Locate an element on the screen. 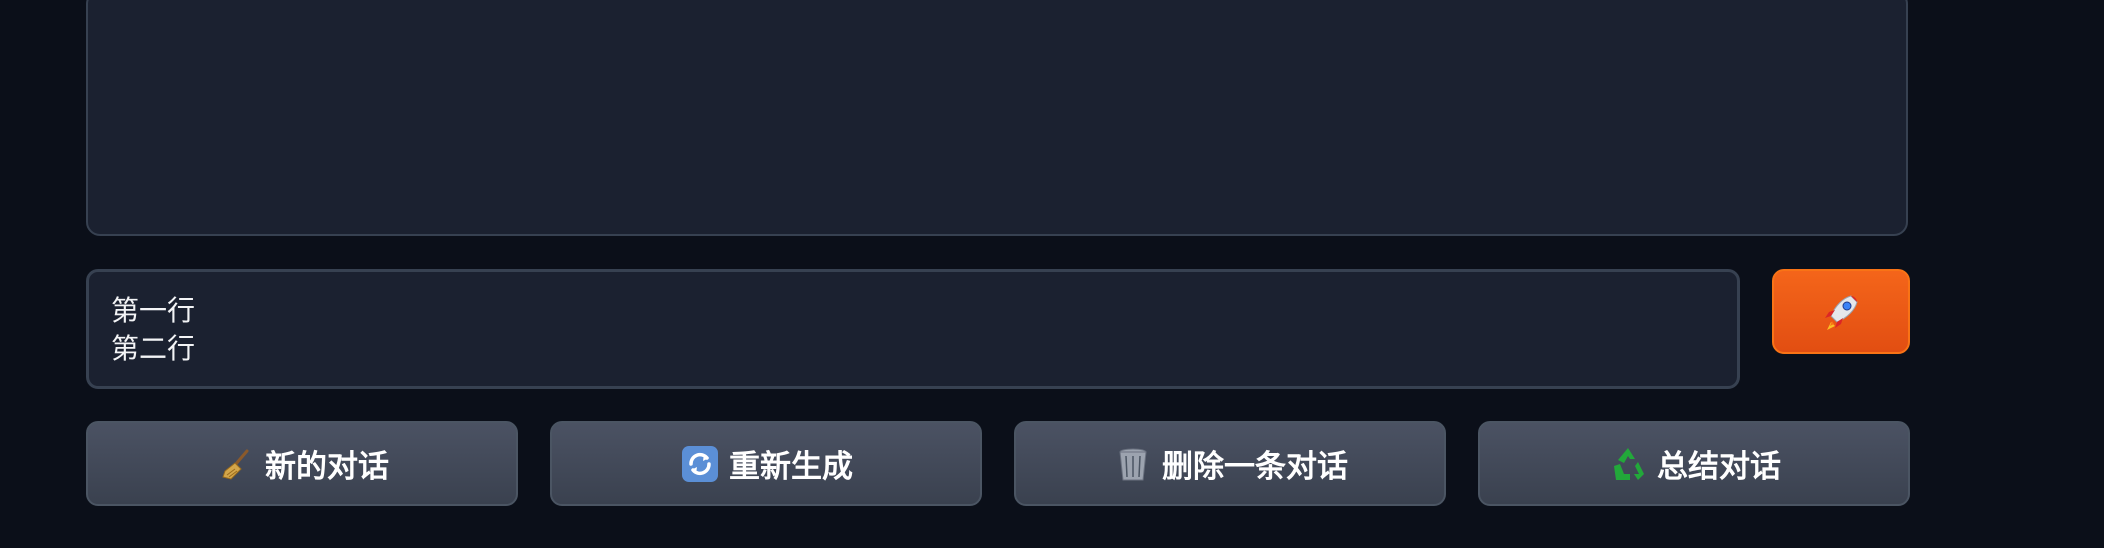  rocket-icon is located at coordinates (1841, 312).